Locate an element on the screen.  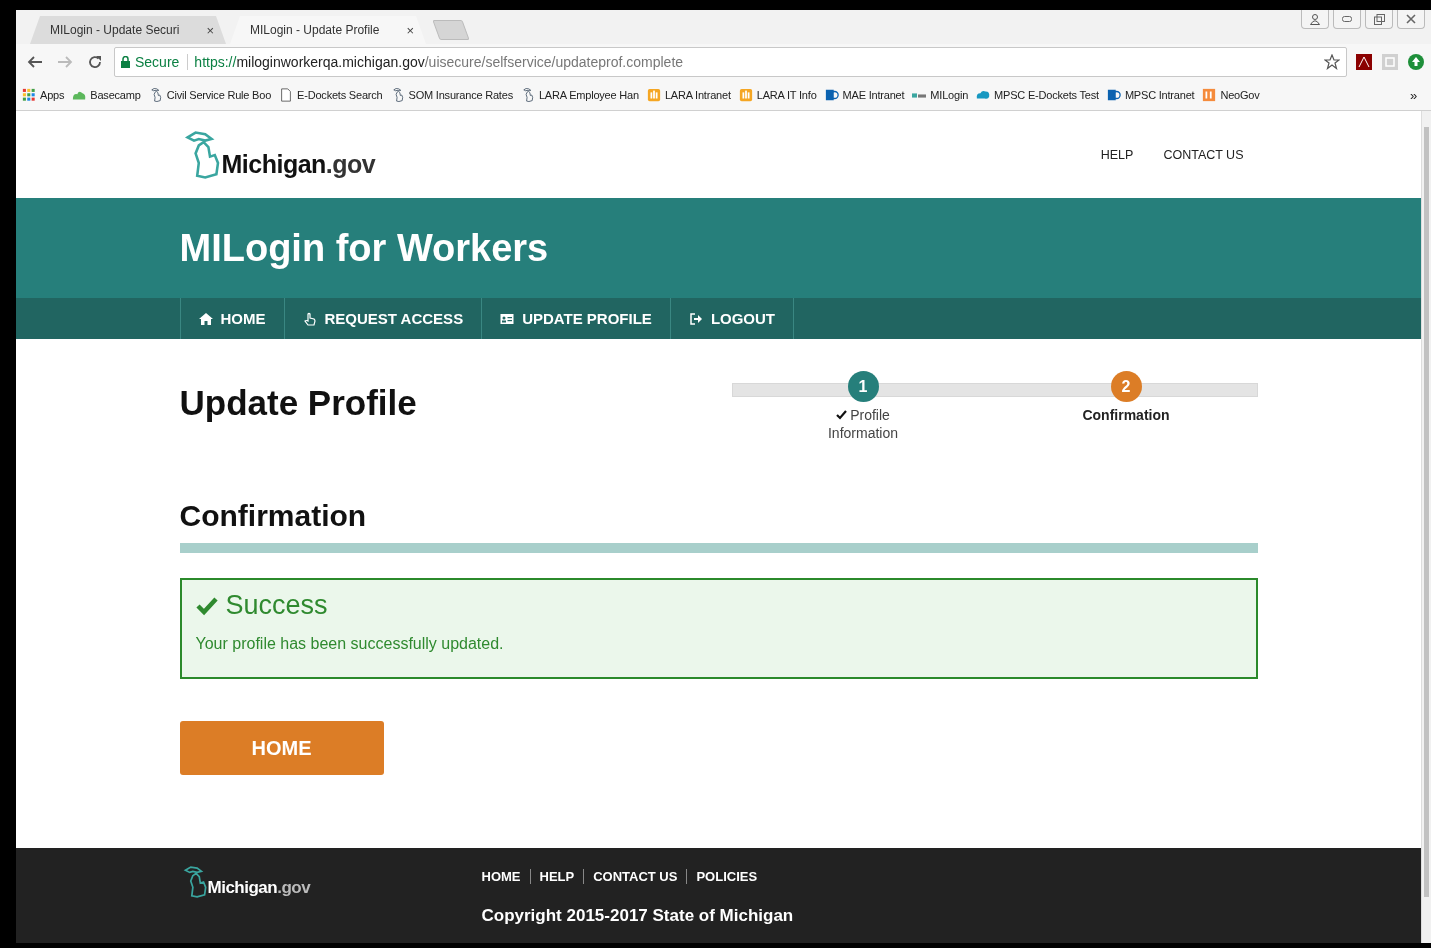
more-bookmarks-button: » is located at coordinates (1417, 95).